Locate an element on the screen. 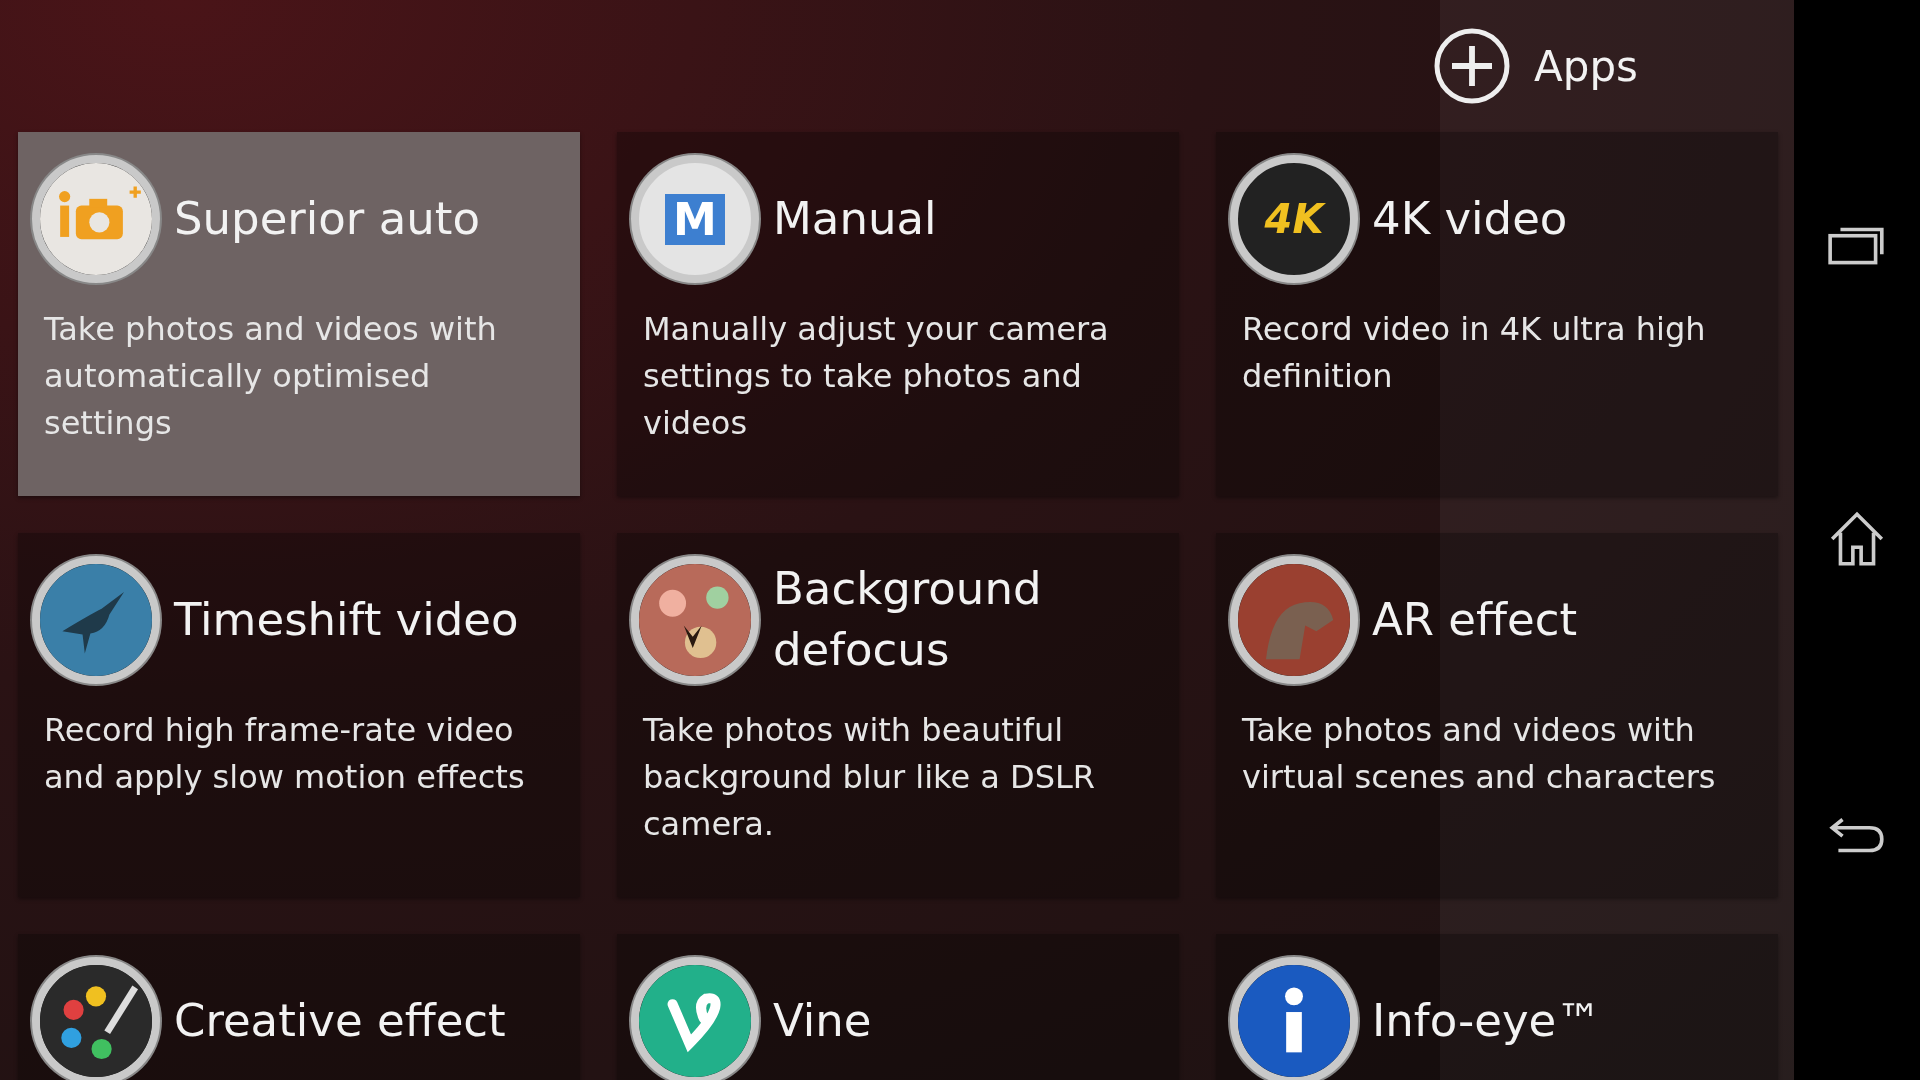  mode-card: Timeshift video Record high frame-rate video and apply slow motion effects is located at coordinates (299, 715).